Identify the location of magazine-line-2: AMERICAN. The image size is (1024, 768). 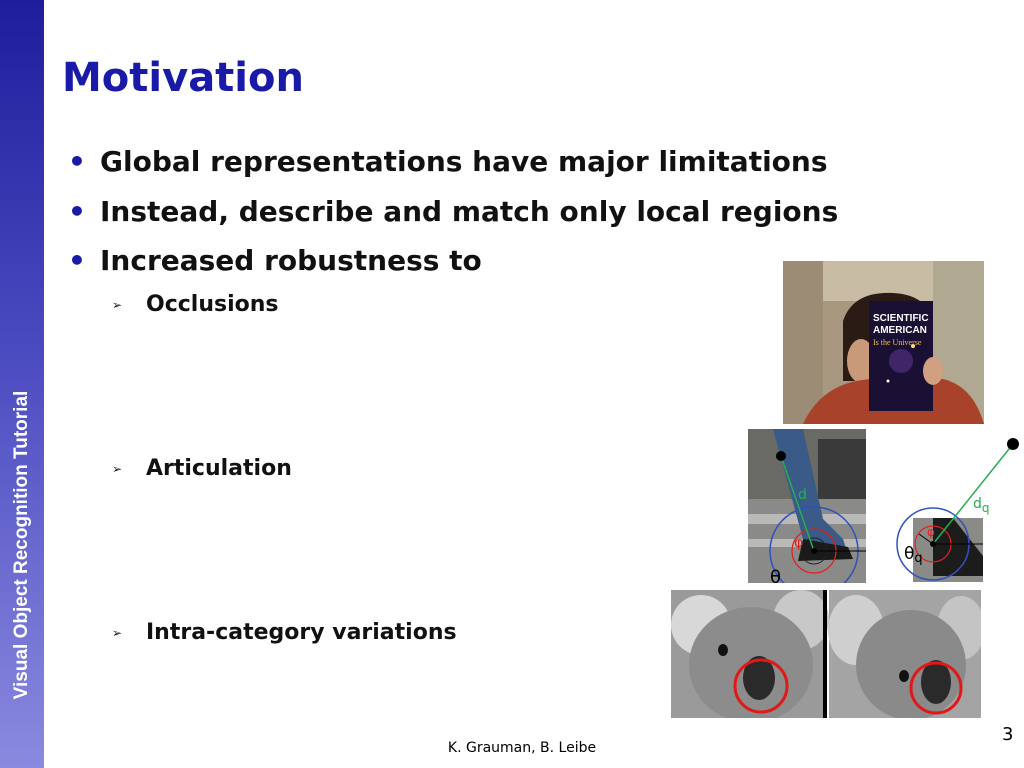
(900, 330).